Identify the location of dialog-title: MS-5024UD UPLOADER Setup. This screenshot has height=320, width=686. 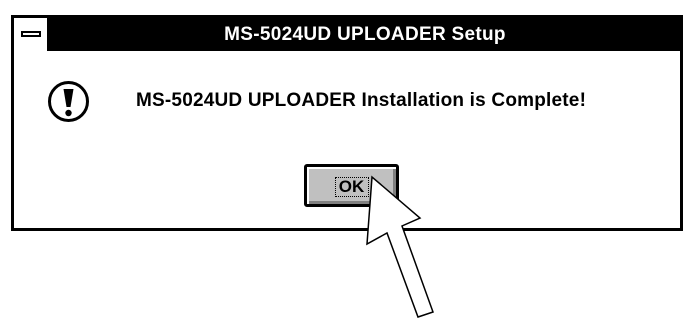
(365, 34).